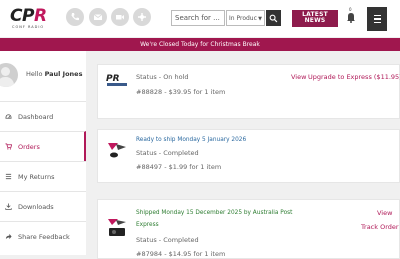 This screenshot has height=259, width=400. I want to click on search-category-select: In Produc ▼, so click(245, 18).